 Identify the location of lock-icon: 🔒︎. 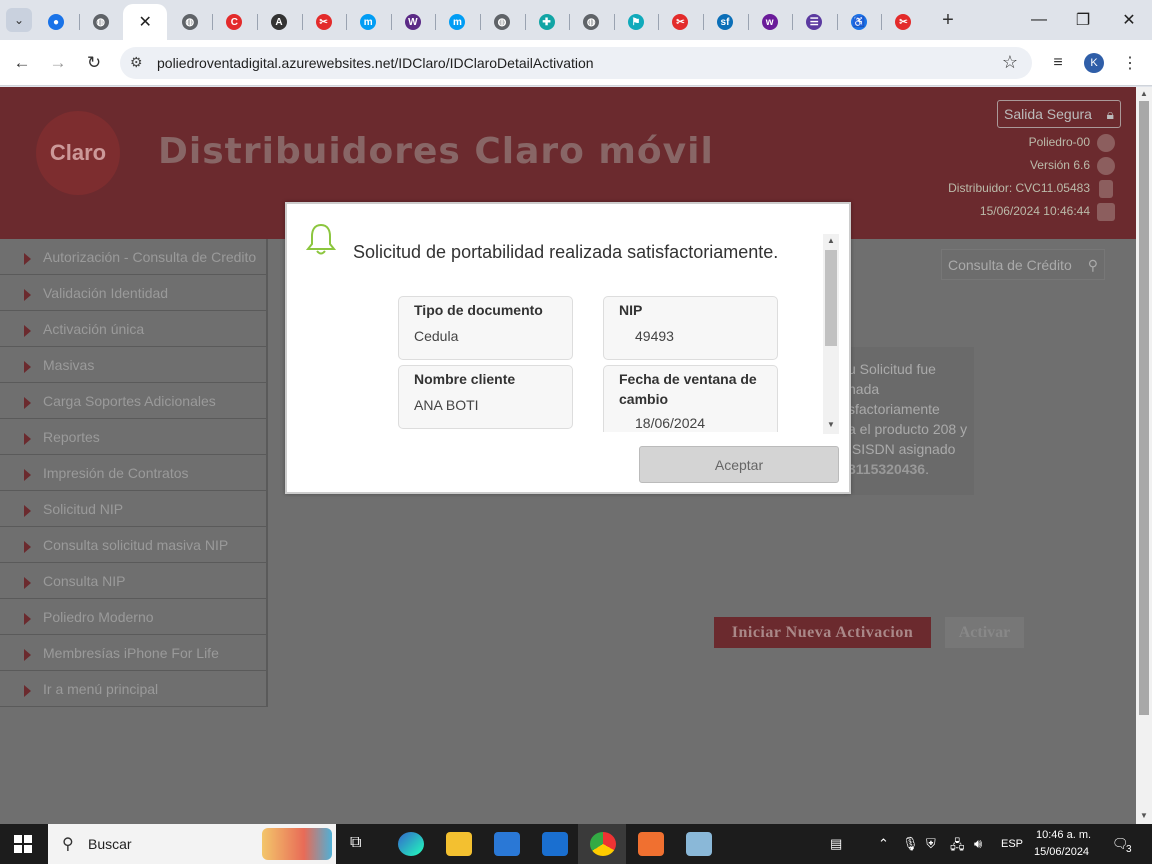
(1110, 114).